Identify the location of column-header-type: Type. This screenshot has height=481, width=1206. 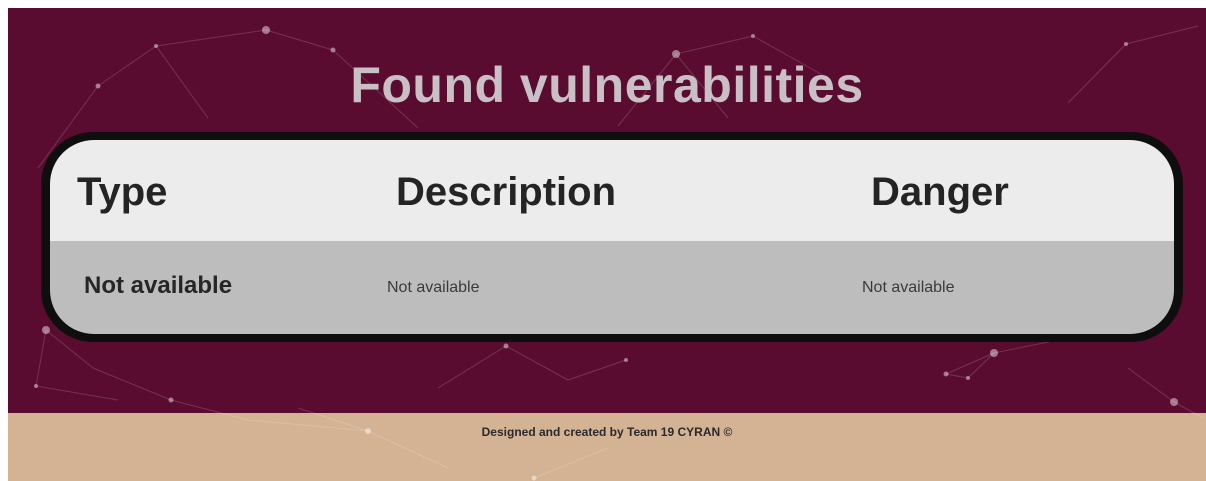
(122, 192).